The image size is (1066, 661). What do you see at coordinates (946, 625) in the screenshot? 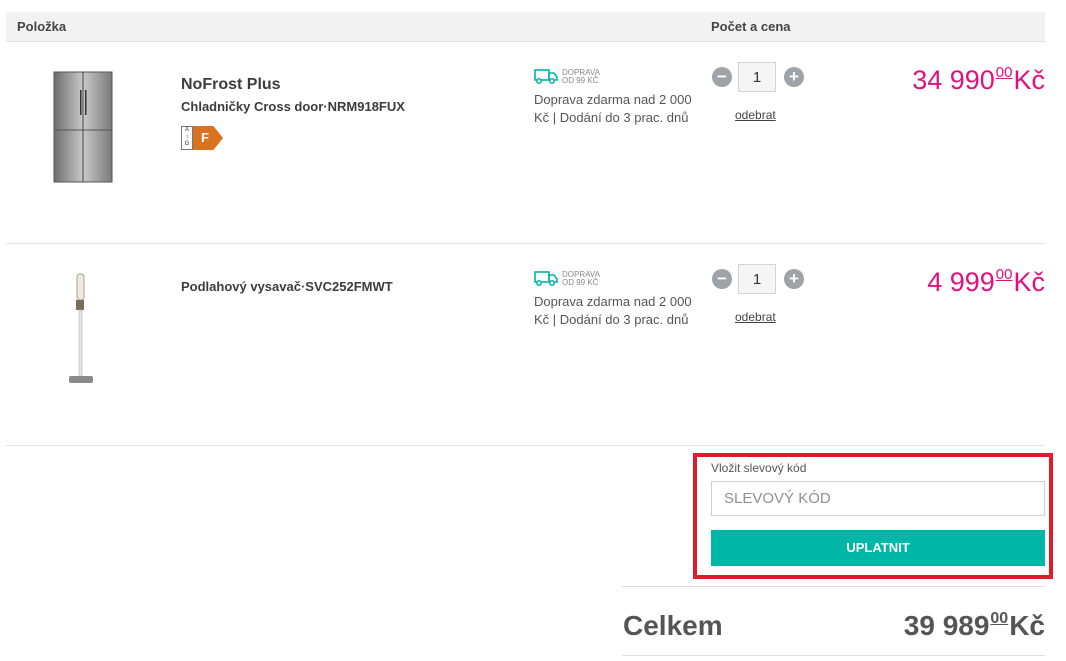
I see `total-price-main: 39 989` at bounding box center [946, 625].